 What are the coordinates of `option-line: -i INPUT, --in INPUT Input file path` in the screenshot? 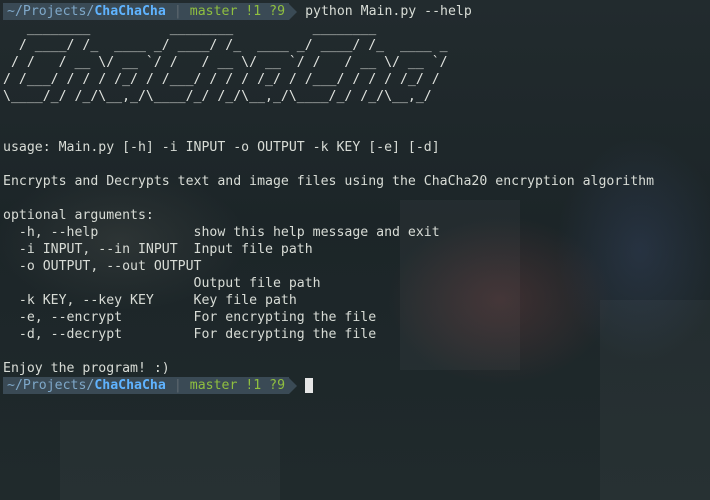 It's located at (158, 249).